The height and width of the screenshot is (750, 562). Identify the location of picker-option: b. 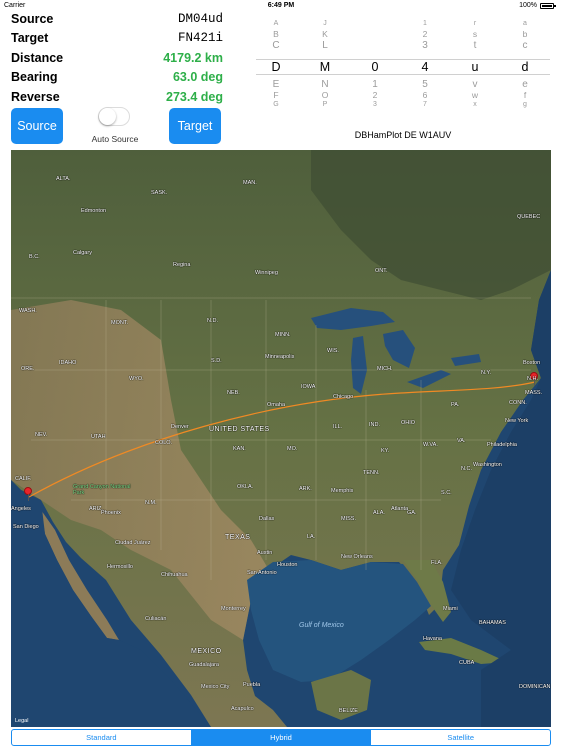
(525, 34).